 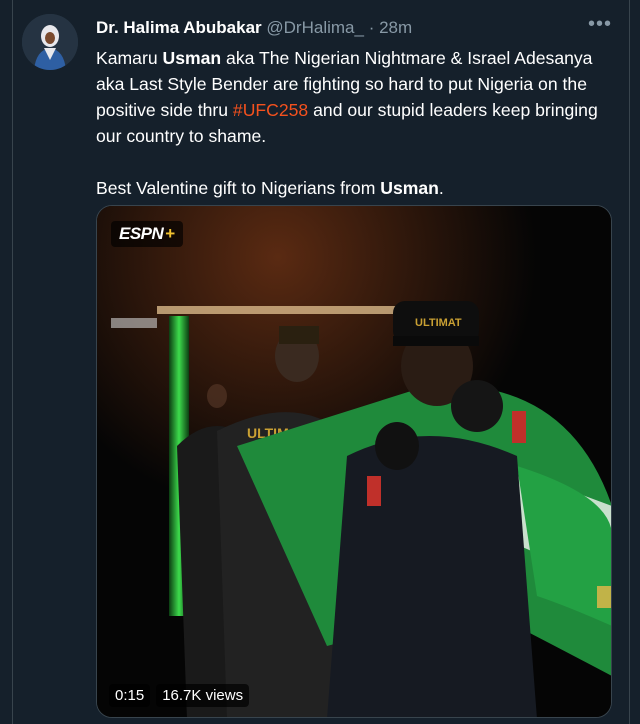 I want to click on hashtag-link: #UFC258, so click(x=270, y=110).